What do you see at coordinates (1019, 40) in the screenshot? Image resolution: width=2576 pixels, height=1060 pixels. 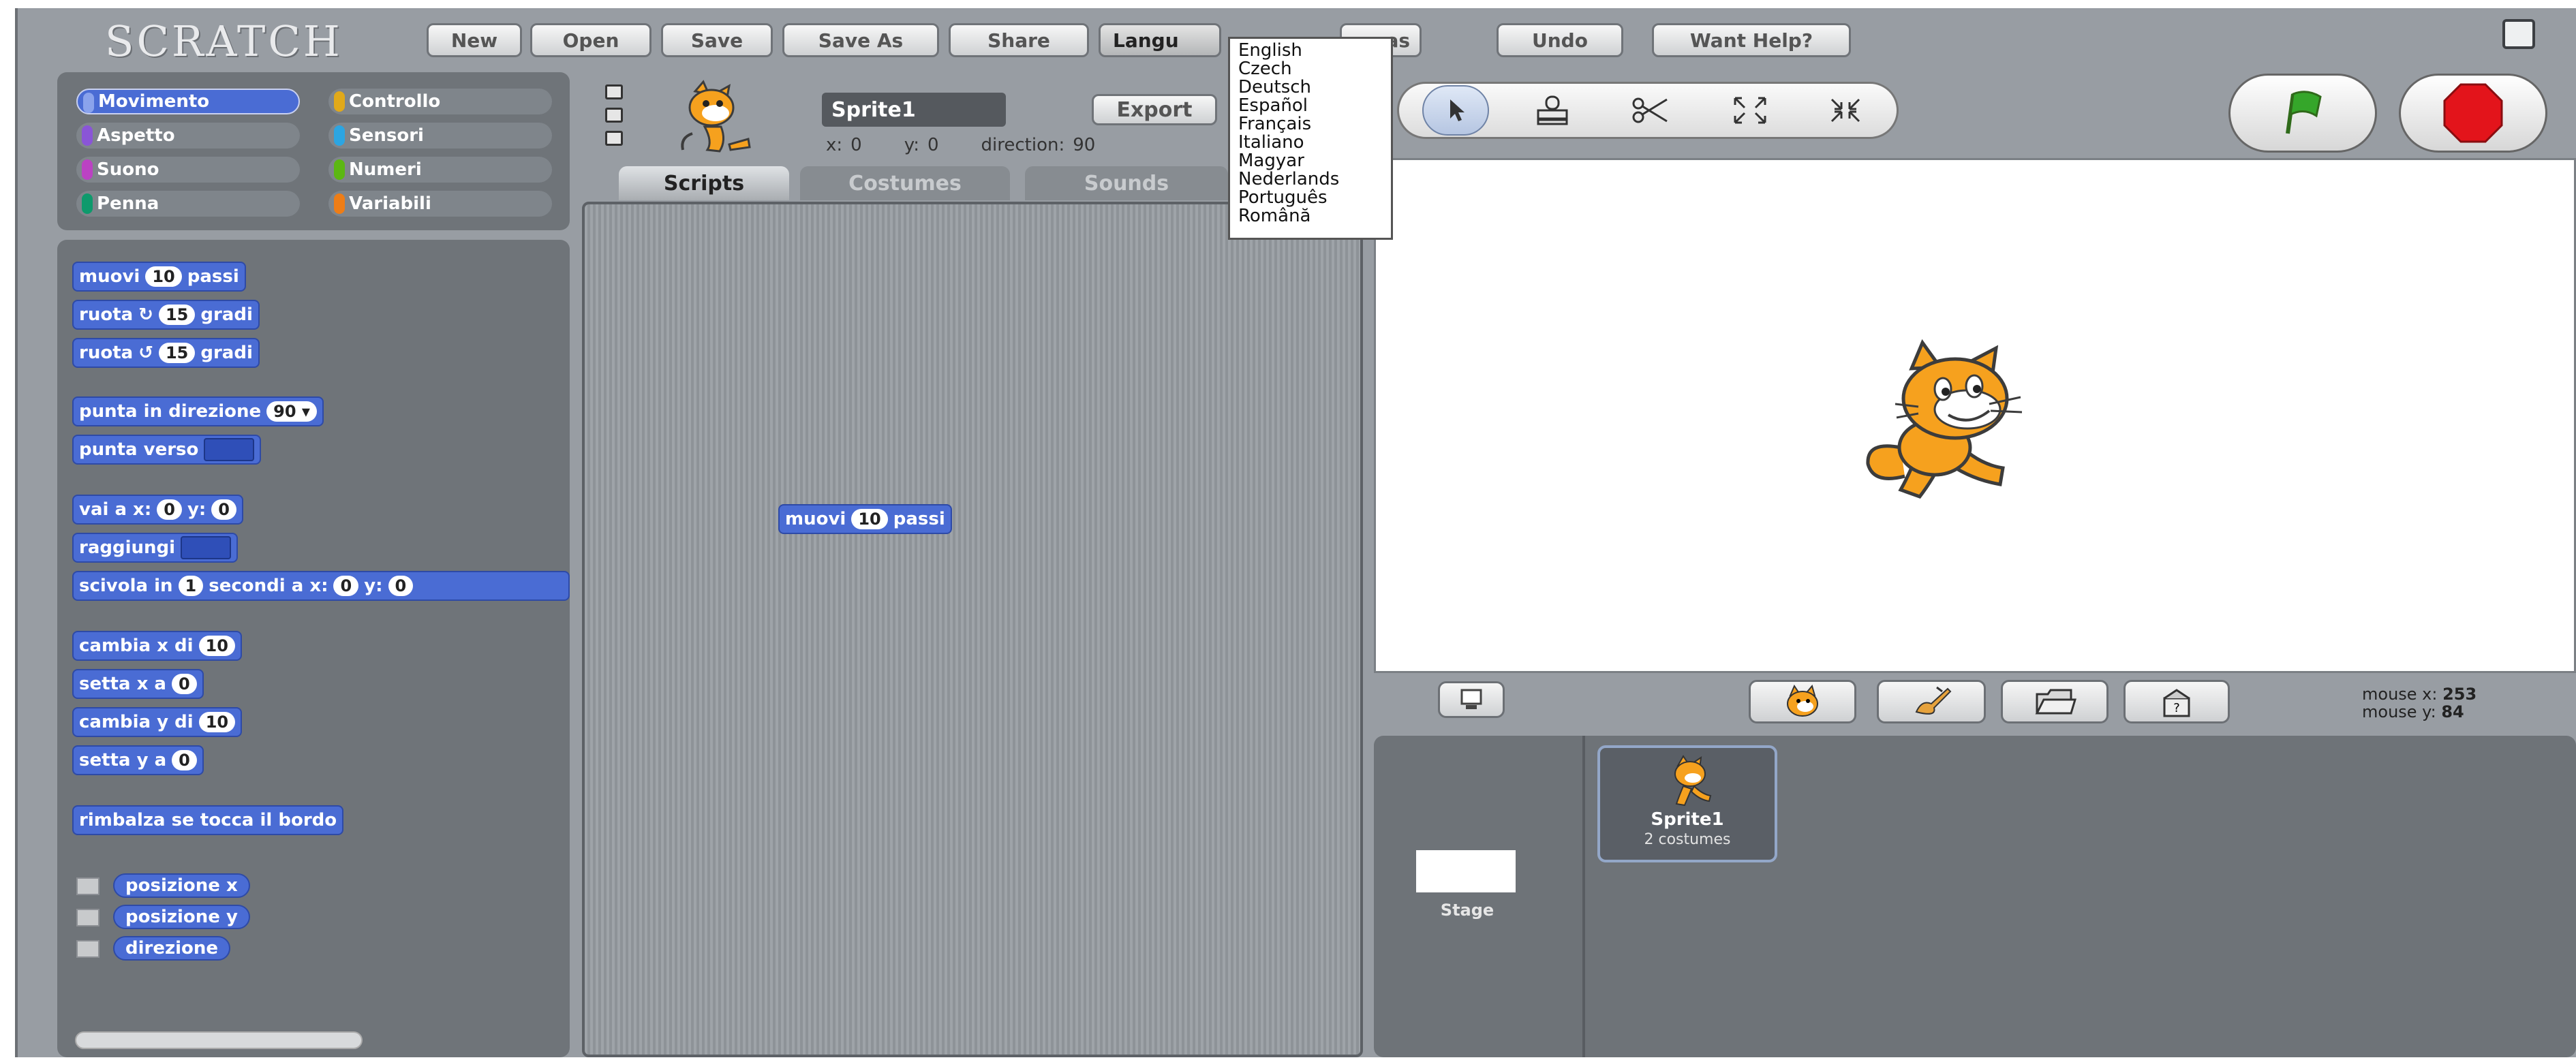 I see `share-button: Share` at bounding box center [1019, 40].